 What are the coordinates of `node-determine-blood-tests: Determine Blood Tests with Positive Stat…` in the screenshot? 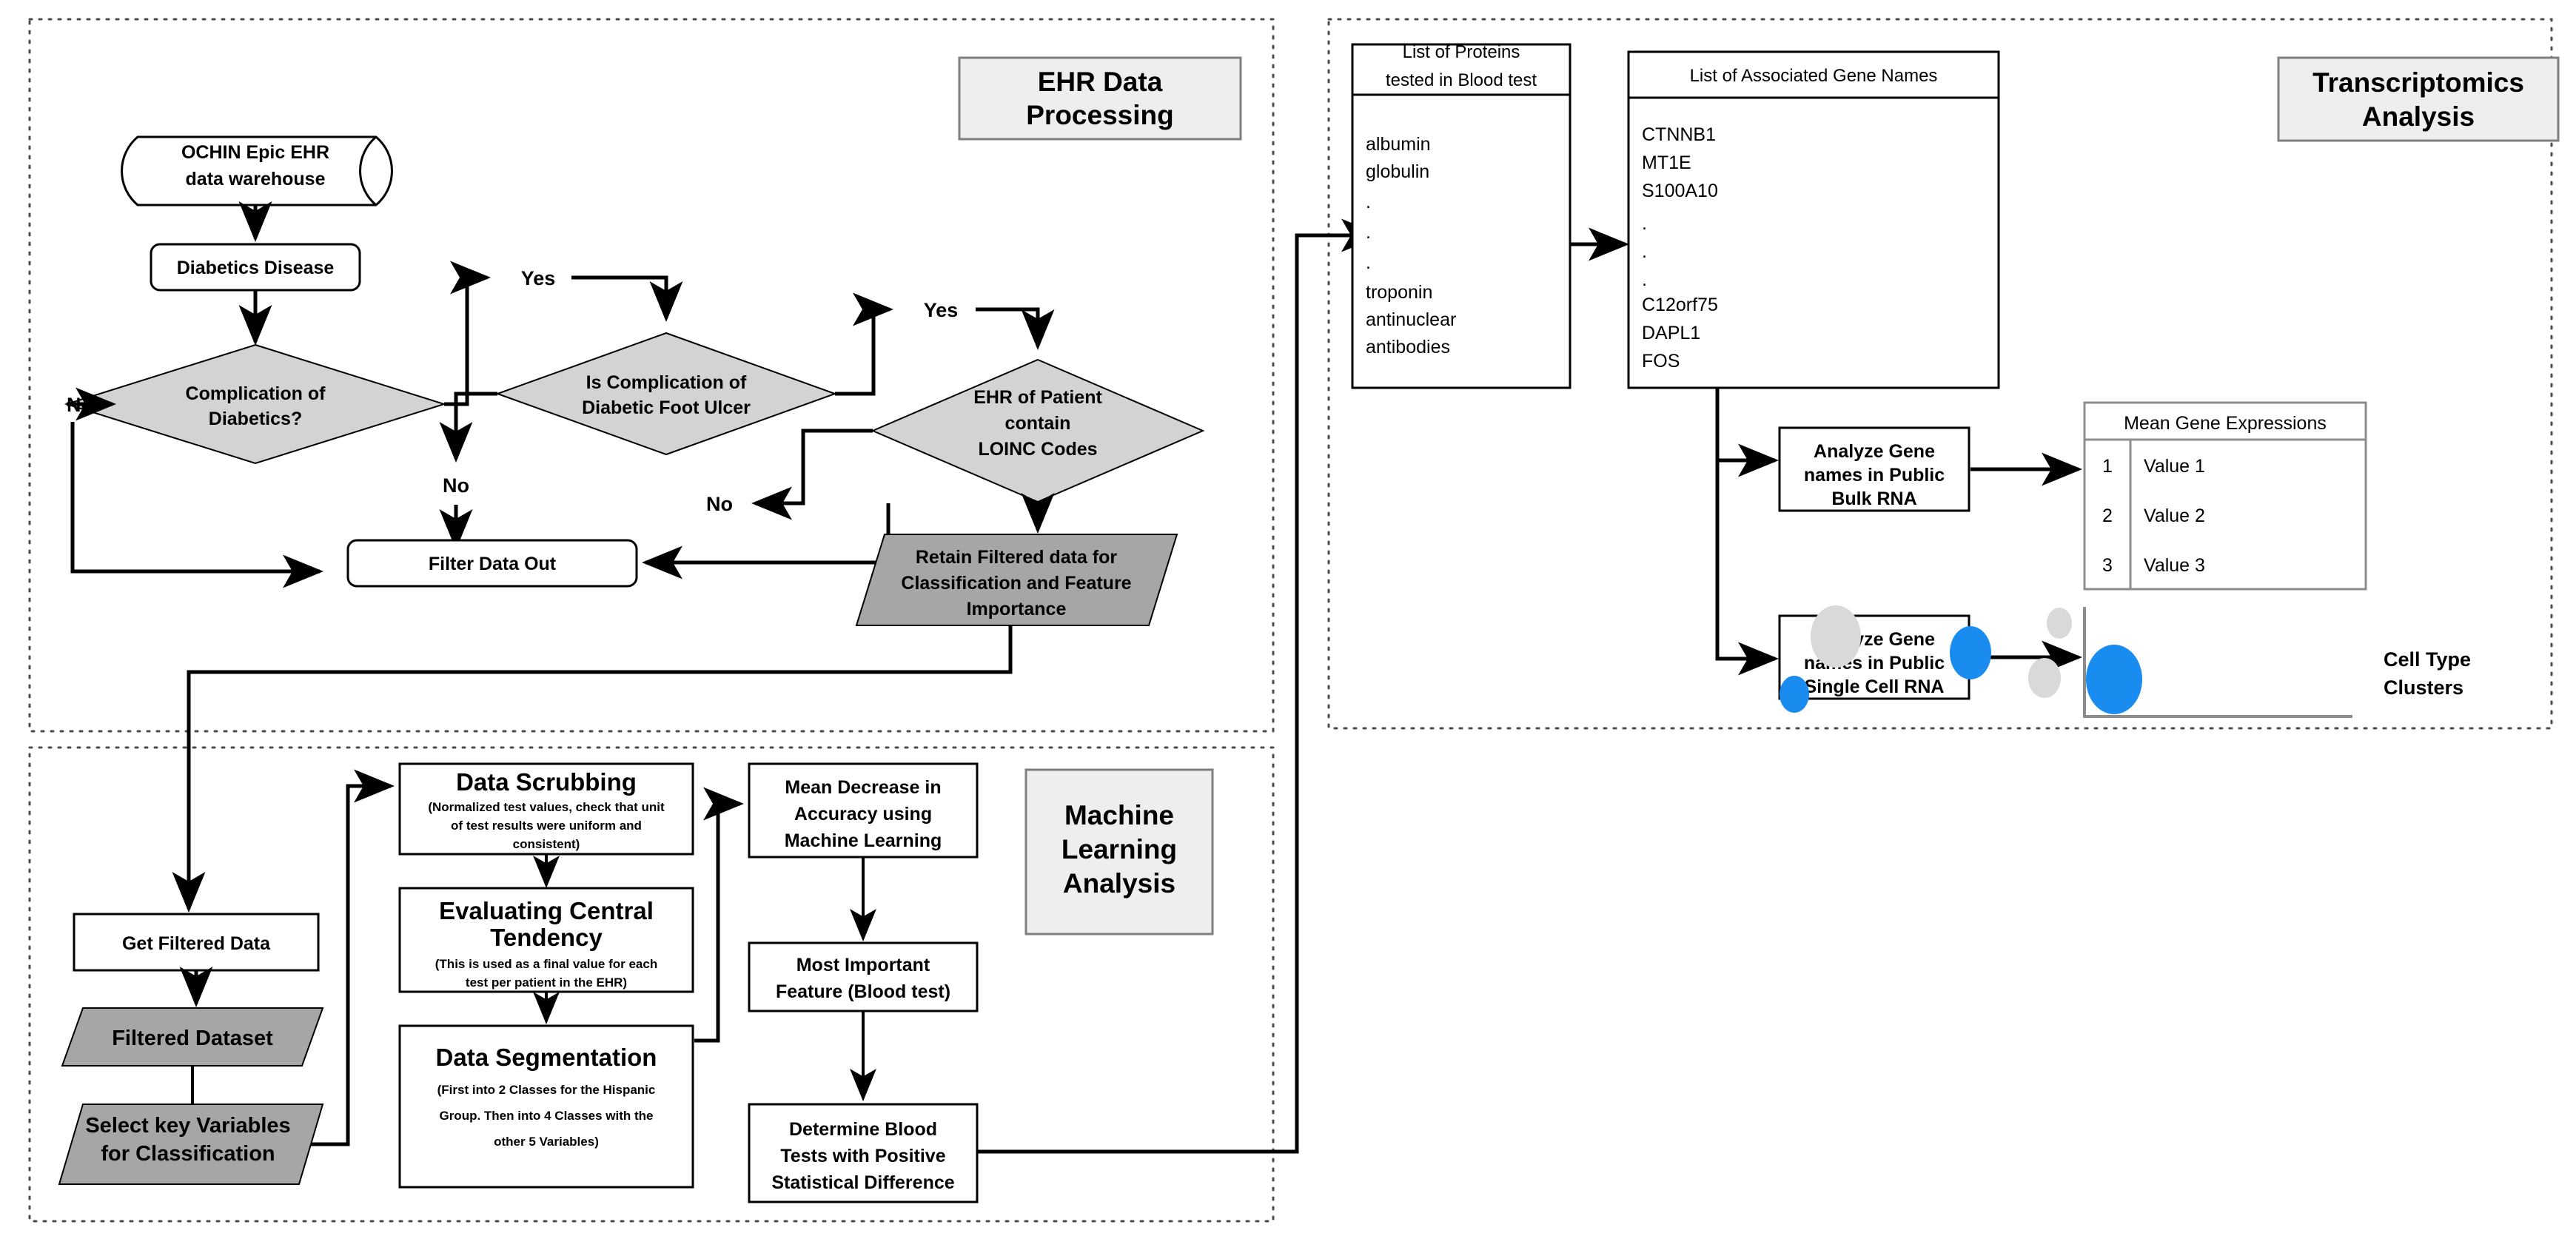 It's located at (863, 1153).